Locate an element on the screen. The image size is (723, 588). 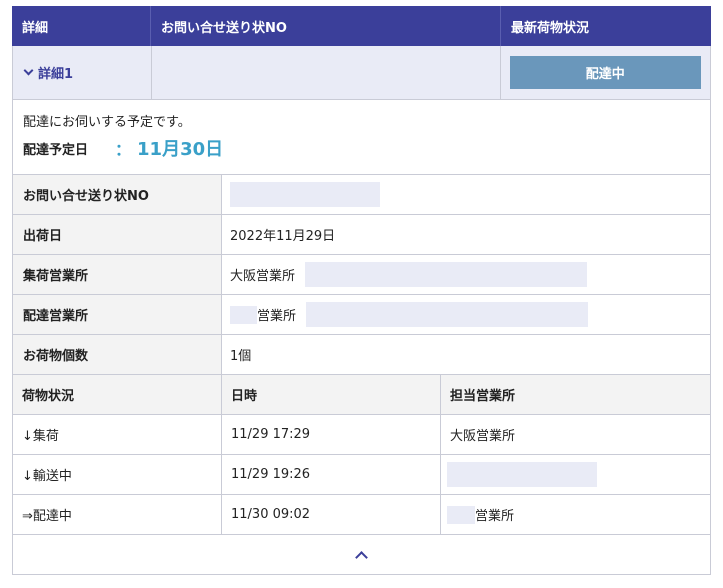
pickup-office-cell: 大阪営業所 is located at coordinates (466, 274).